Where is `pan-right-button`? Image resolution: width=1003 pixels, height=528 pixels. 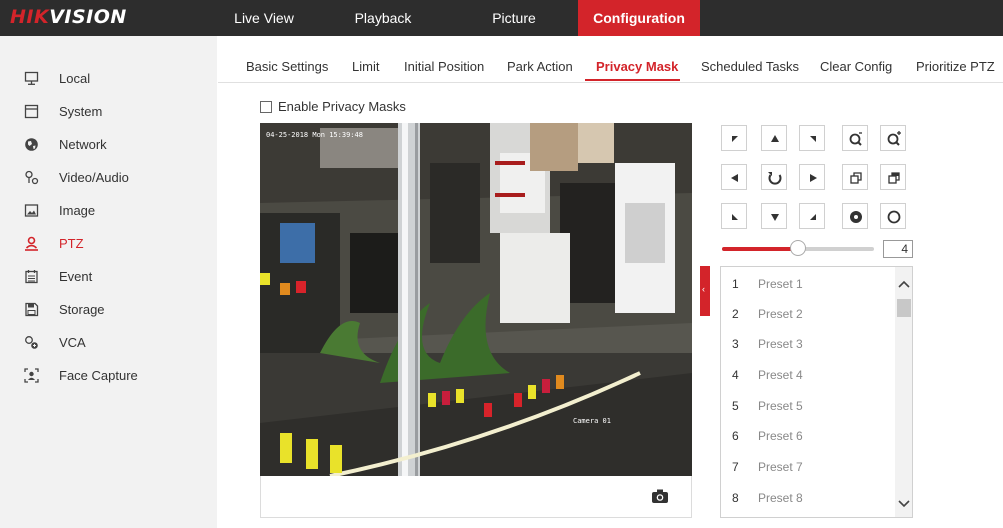 pan-right-button is located at coordinates (812, 177).